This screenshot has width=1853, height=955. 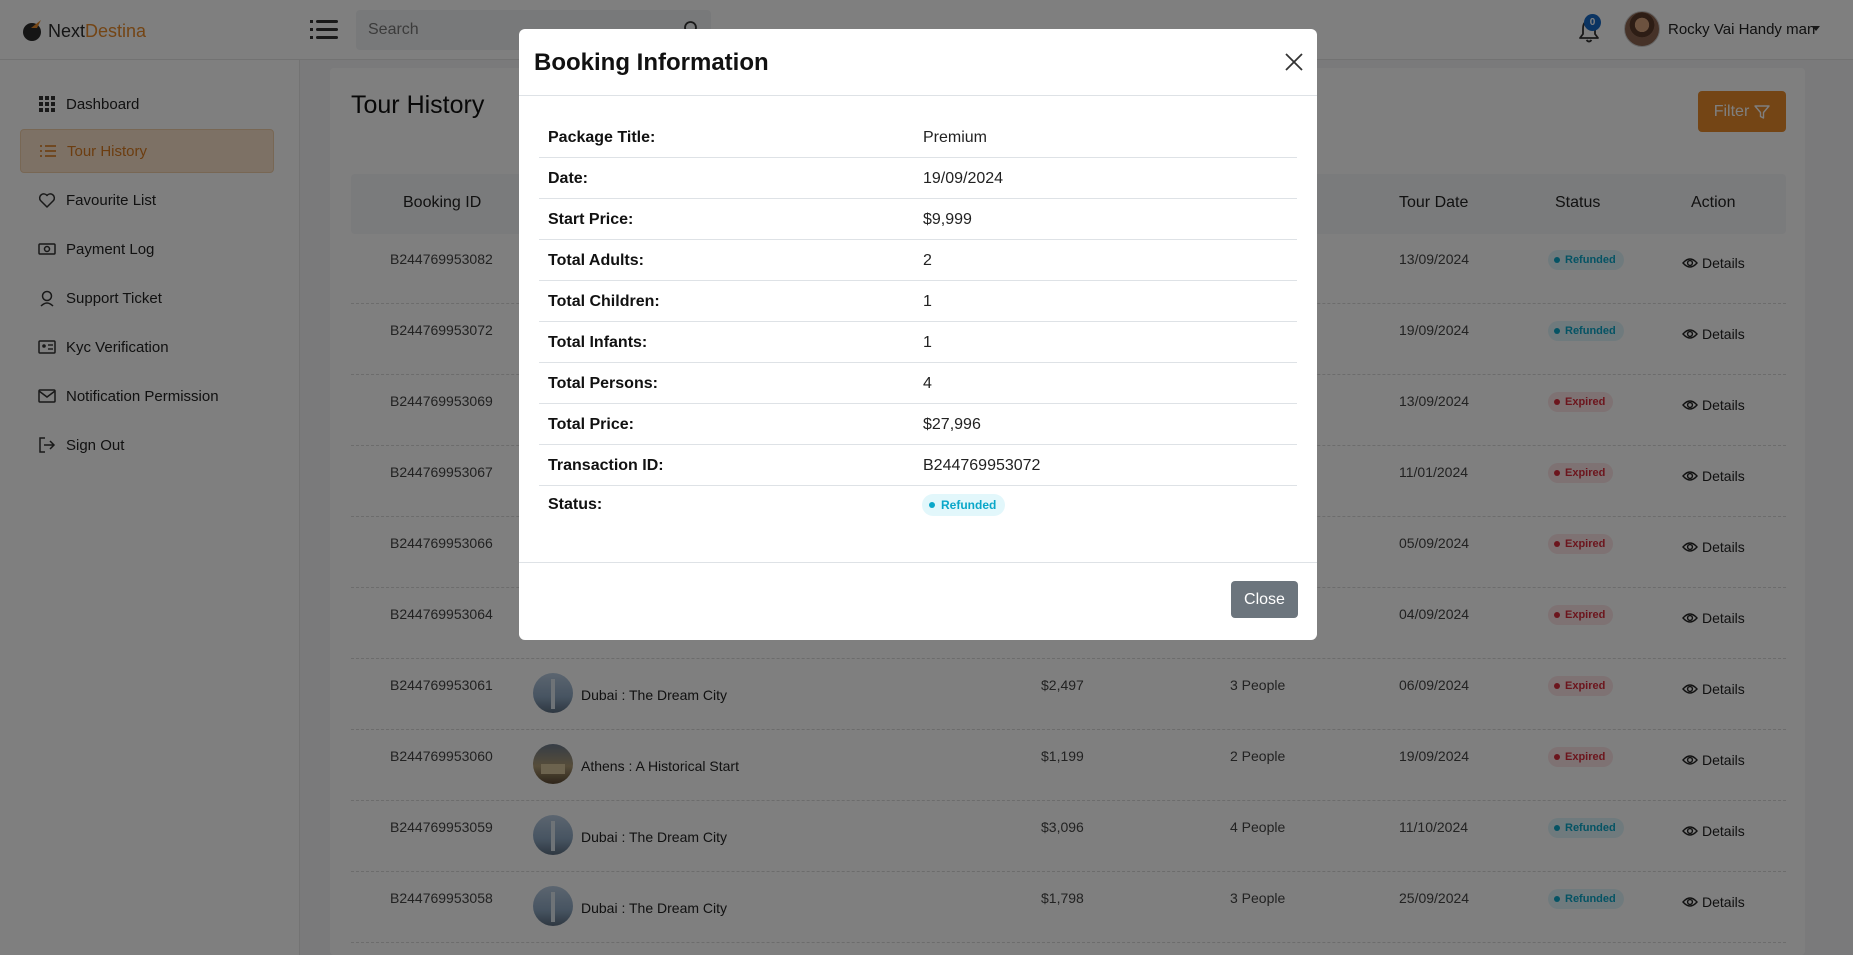 What do you see at coordinates (1264, 599) in the screenshot?
I see `close-button: Close` at bounding box center [1264, 599].